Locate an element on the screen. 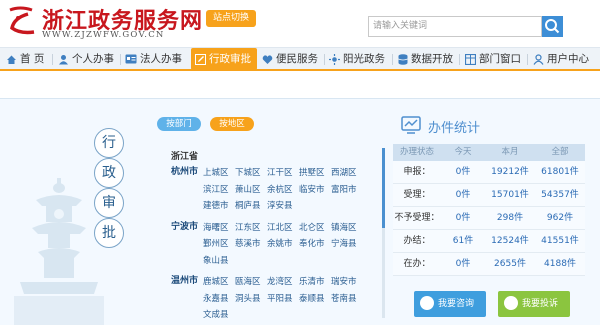 This screenshot has width=600, height=325. nav-item-open-data: 数据开放 is located at coordinates (425, 59).